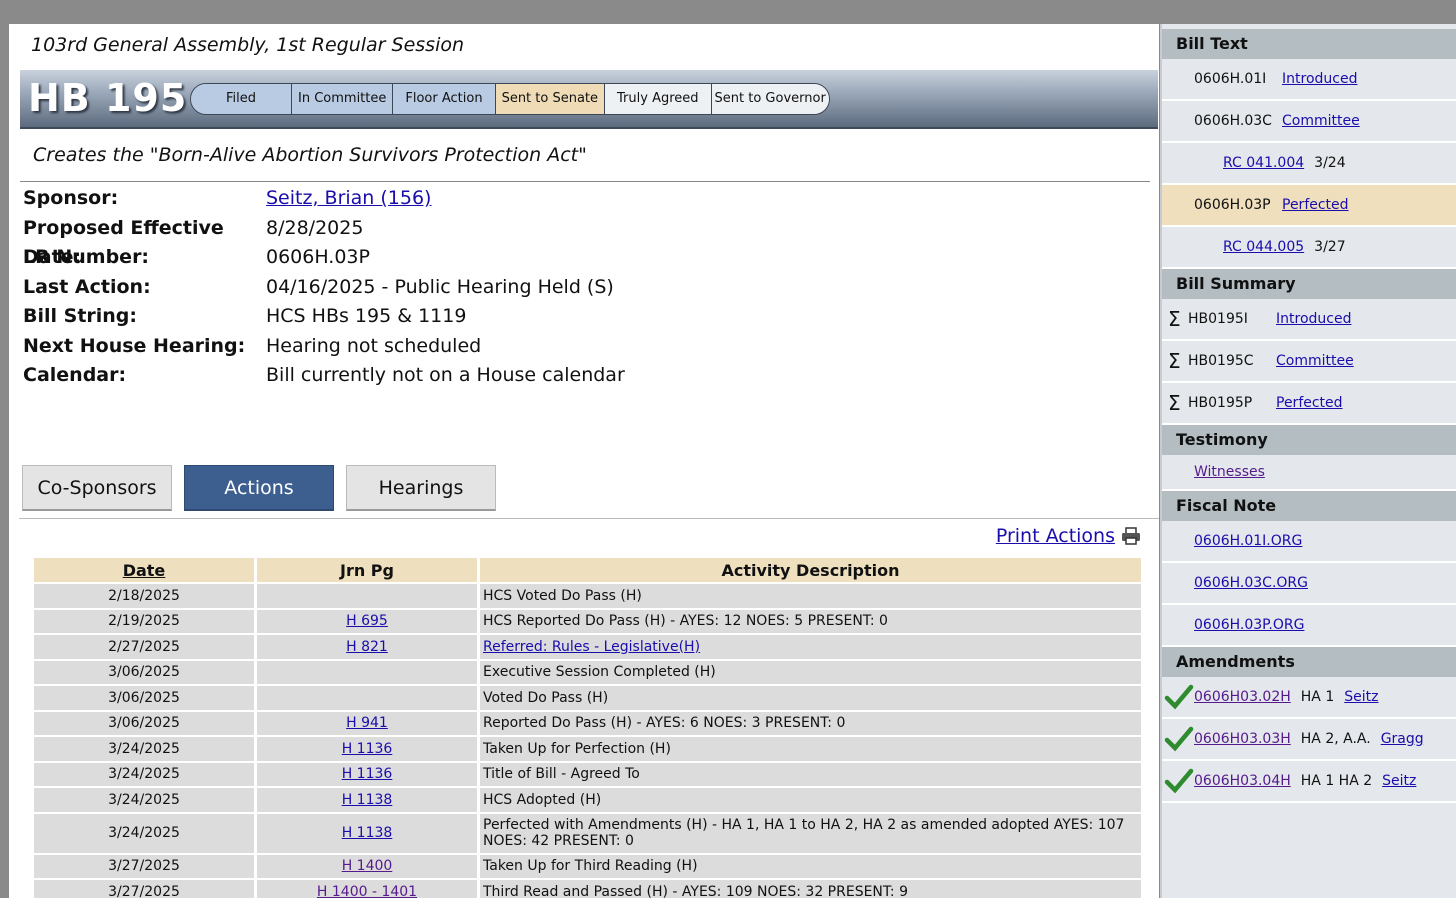  Describe the element at coordinates (1263, 163) in the screenshot. I see `rc-link: RC 041.004` at that location.